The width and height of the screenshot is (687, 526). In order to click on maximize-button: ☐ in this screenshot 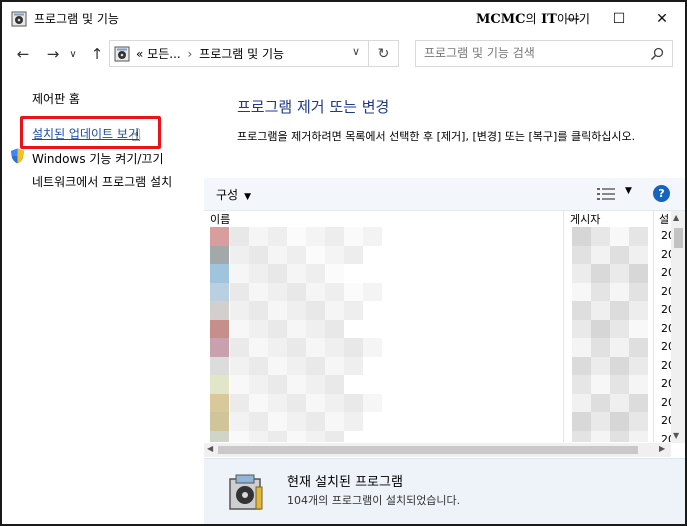, I will do `click(619, 19)`.